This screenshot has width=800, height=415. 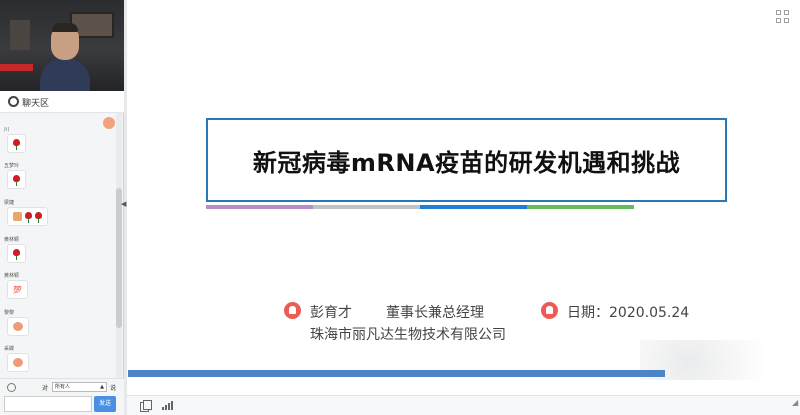 What do you see at coordinates (13, 101) in the screenshot?
I see `chat-bubble-icon` at bounding box center [13, 101].